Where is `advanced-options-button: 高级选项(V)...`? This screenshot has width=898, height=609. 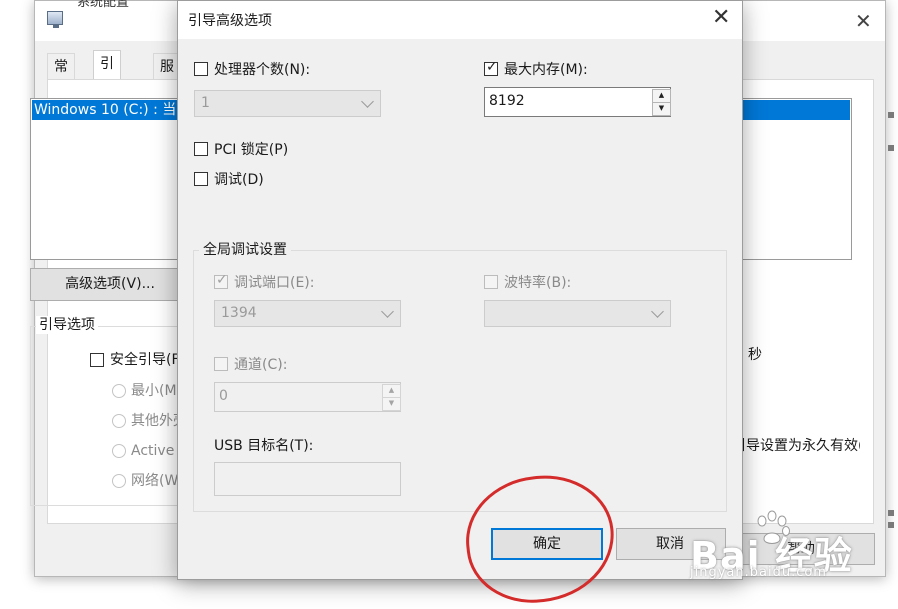
advanced-options-button: 高级选项(V)... is located at coordinates (110, 284).